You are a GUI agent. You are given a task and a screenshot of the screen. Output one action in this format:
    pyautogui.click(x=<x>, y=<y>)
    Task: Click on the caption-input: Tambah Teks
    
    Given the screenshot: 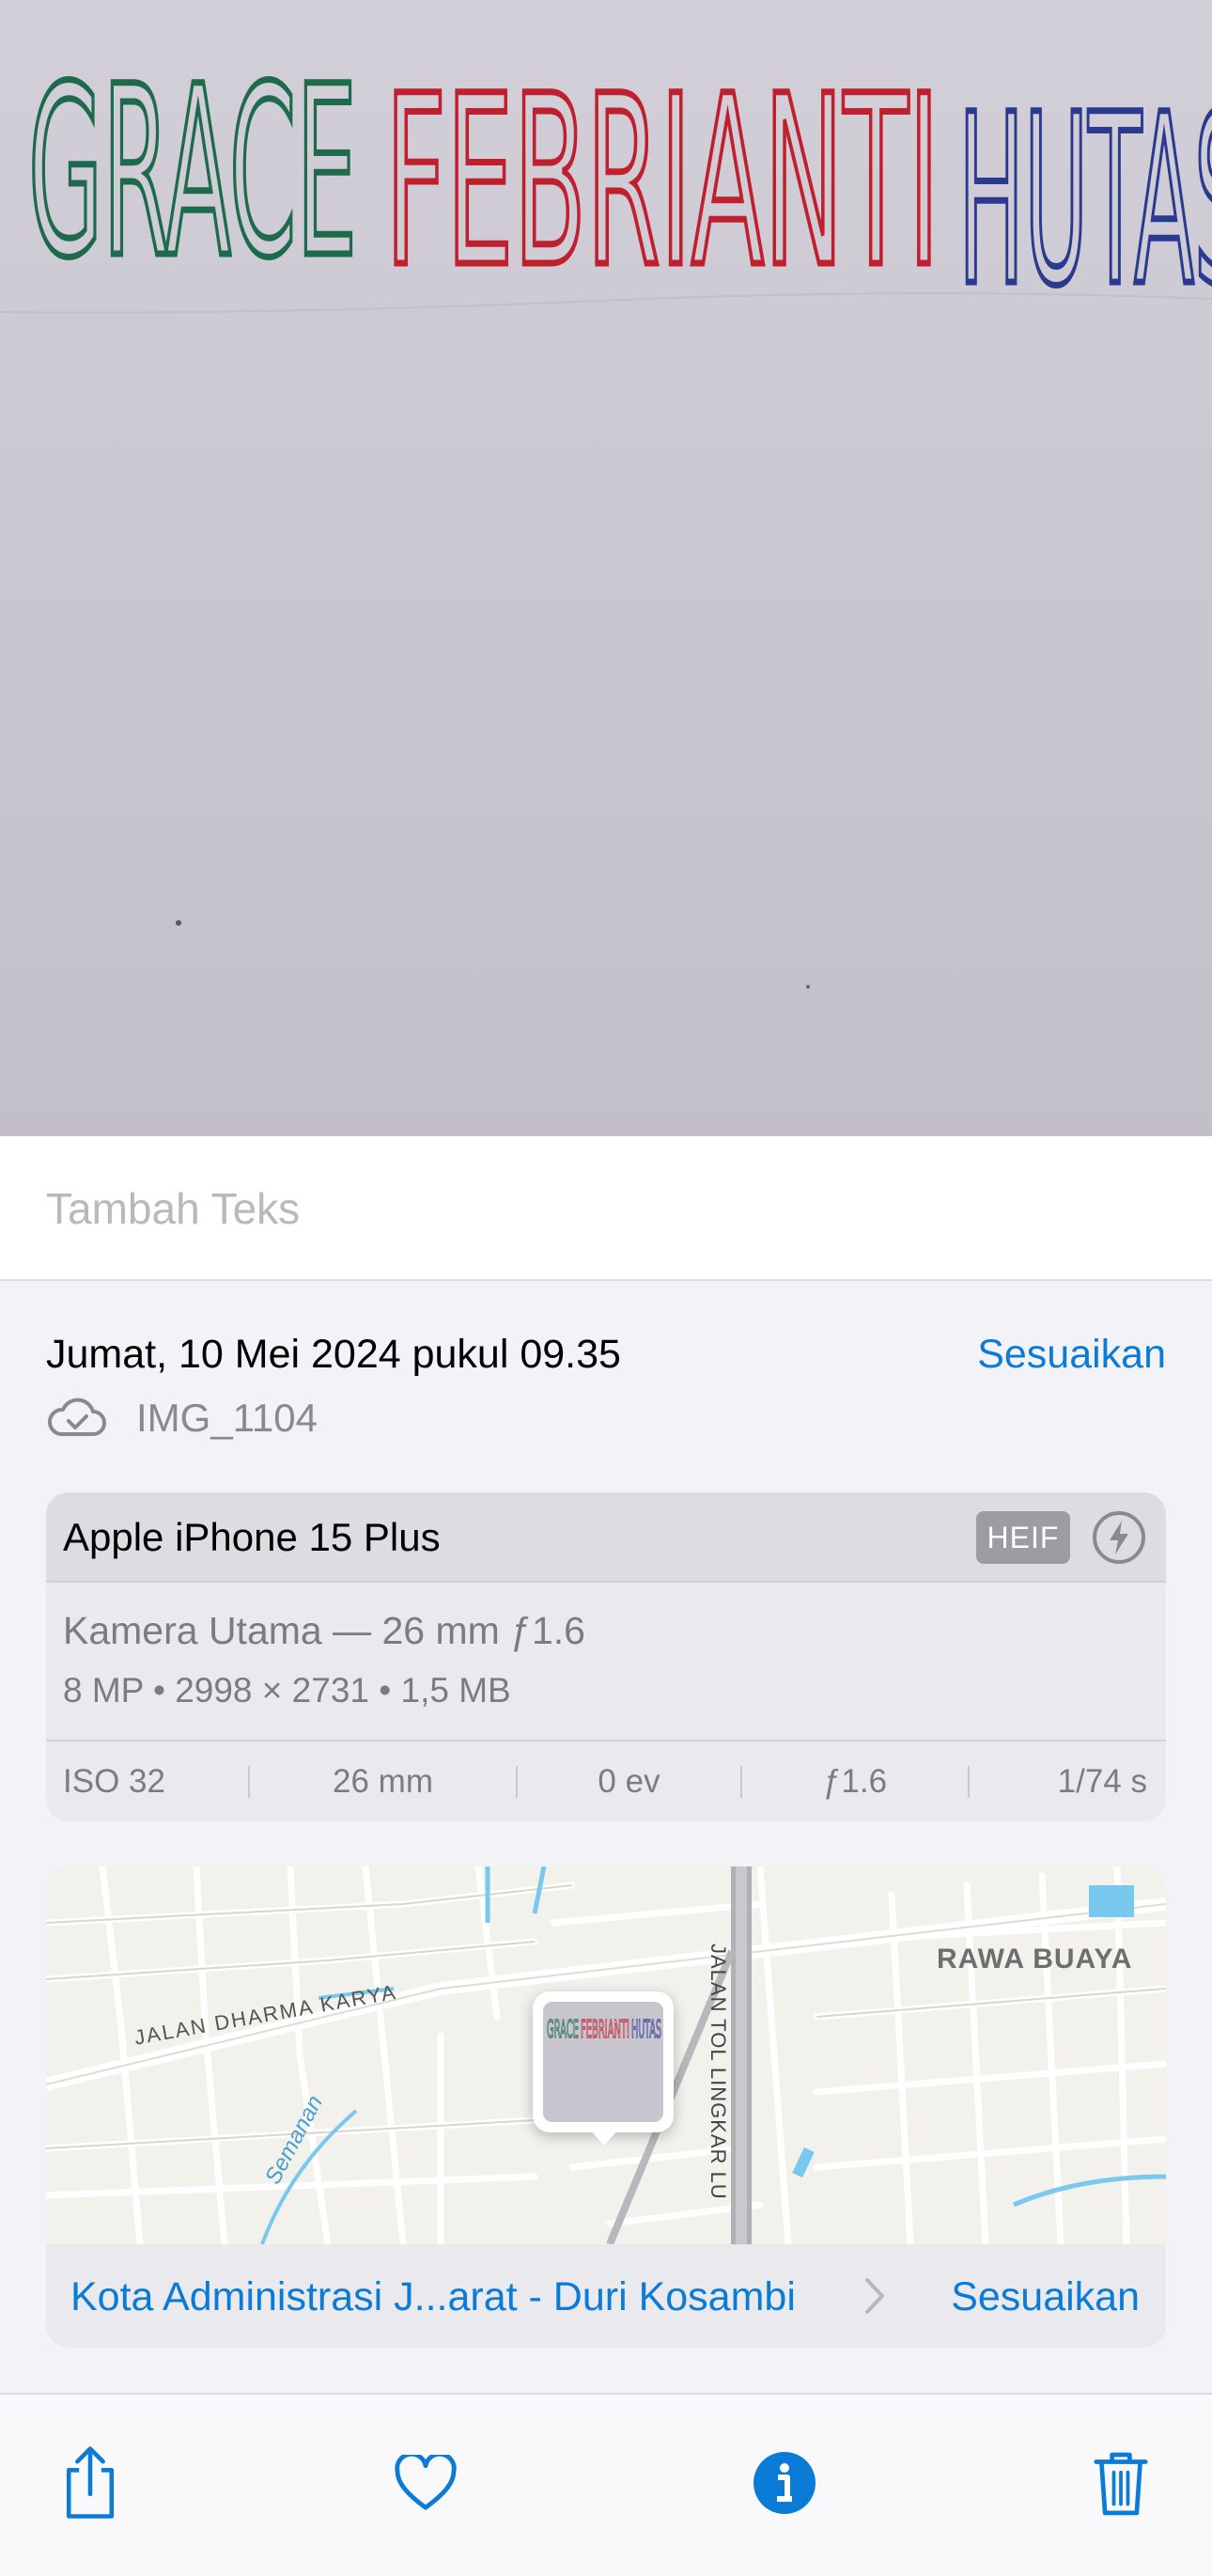 What is the action you would take?
    pyautogui.click(x=173, y=1208)
    